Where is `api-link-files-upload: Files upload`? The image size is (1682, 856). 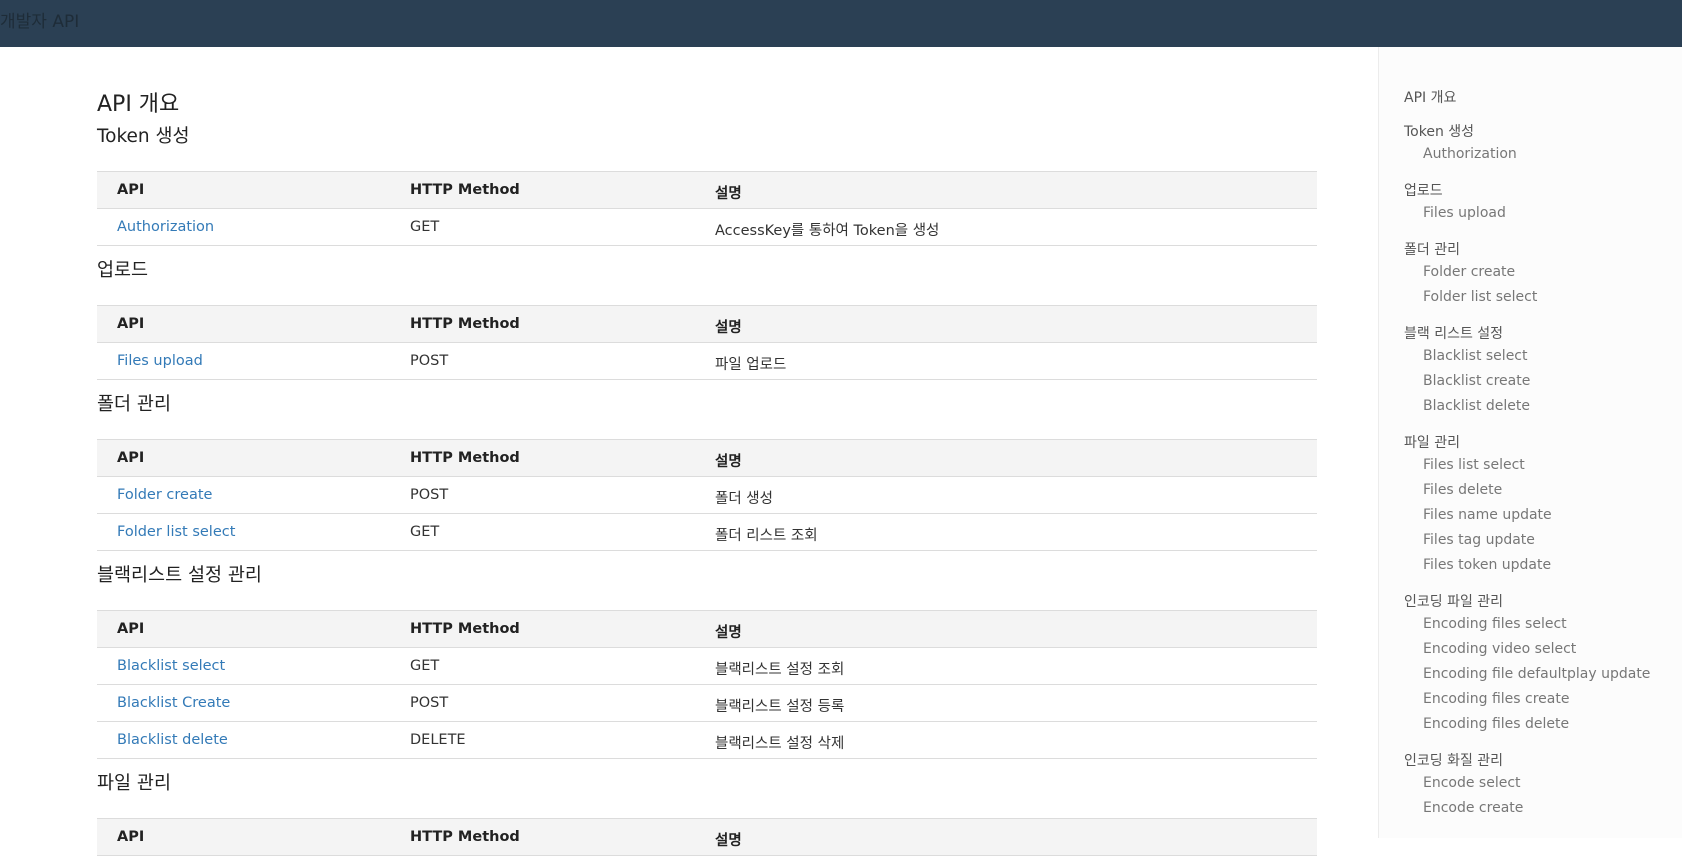
api-link-files-upload: Files upload is located at coordinates (160, 361).